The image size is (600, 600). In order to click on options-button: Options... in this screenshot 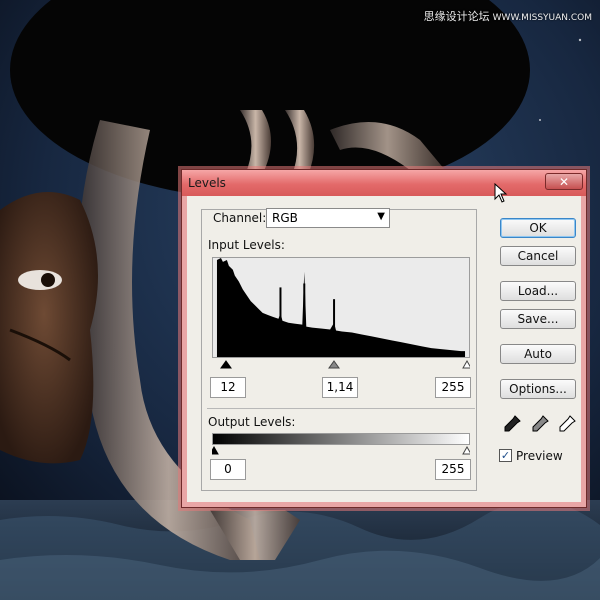, I will do `click(538, 389)`.